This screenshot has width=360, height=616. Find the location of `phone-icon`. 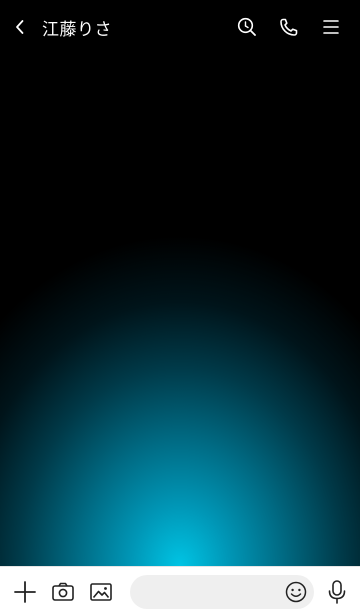

phone-icon is located at coordinates (289, 27).